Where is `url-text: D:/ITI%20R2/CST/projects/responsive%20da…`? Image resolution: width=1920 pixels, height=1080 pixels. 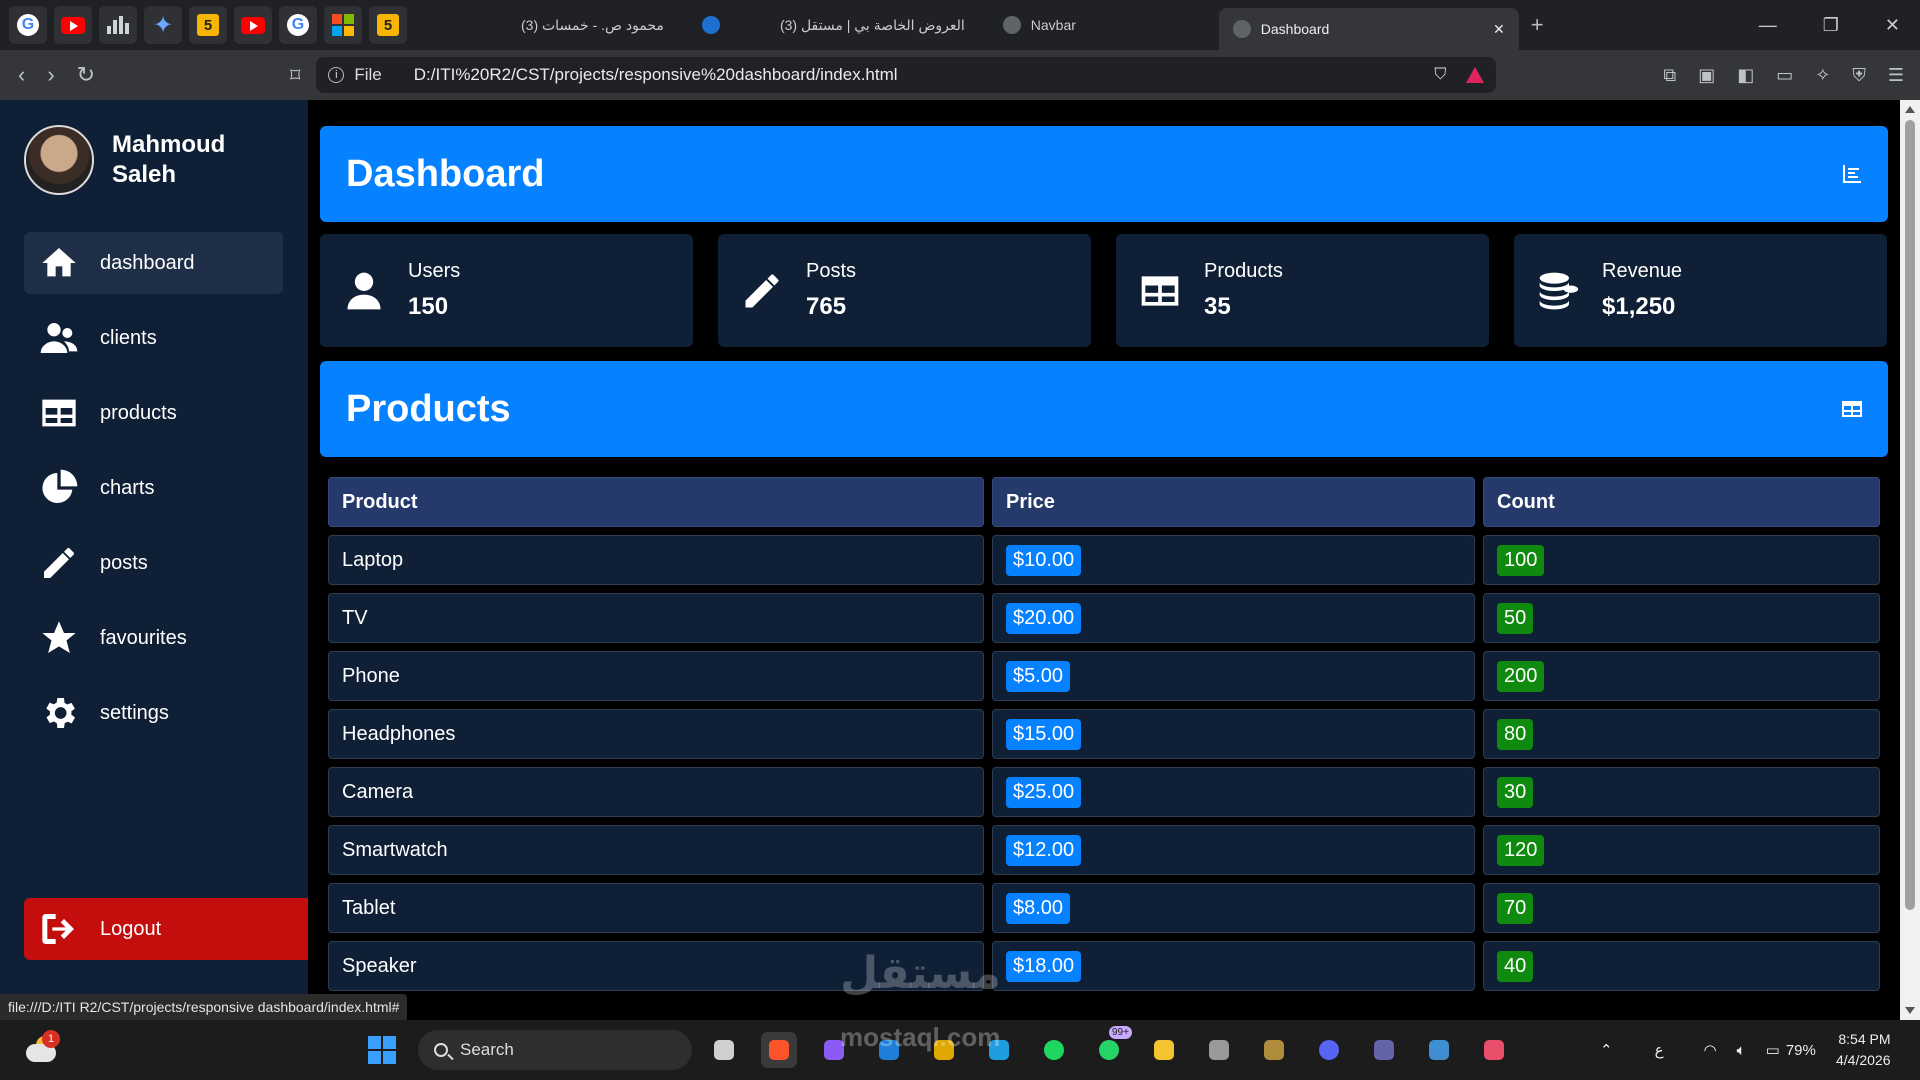
url-text: D:/ITI%20R2/CST/projects/responsive%20da… is located at coordinates (656, 75).